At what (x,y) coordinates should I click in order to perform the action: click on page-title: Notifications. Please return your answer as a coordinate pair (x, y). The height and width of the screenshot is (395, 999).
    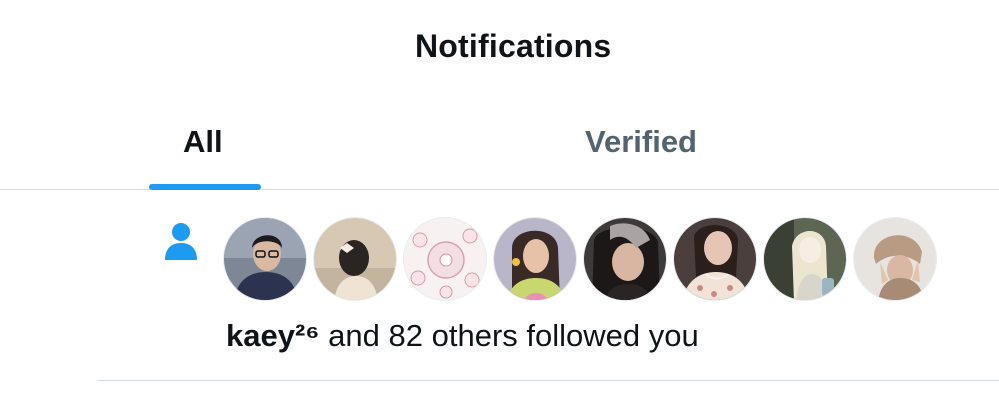
    Looking at the image, I should click on (513, 46).